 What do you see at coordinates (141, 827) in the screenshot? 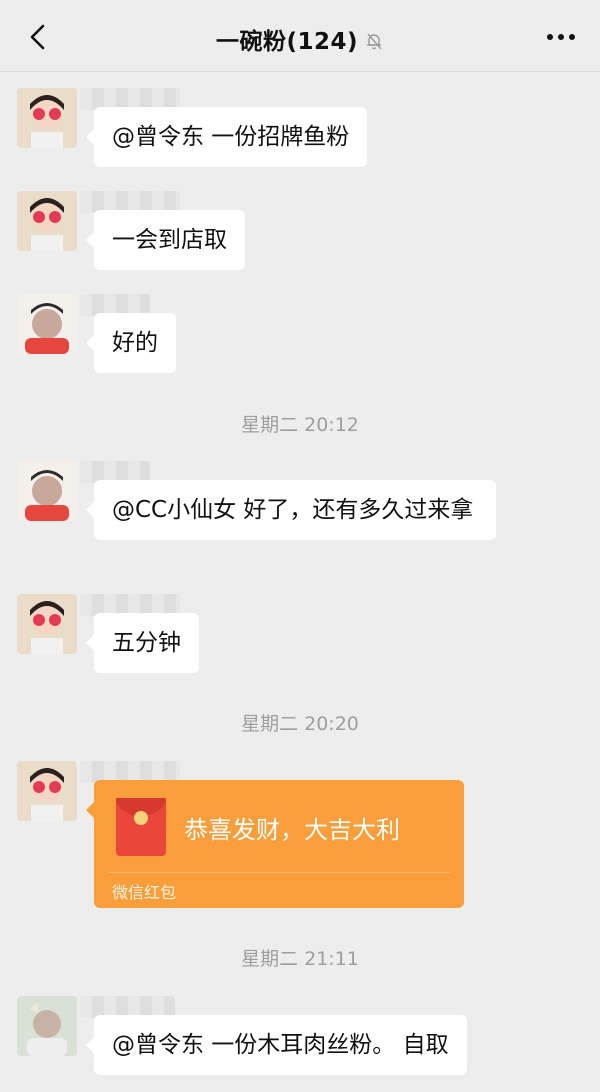
I see `red-envelope-icon` at bounding box center [141, 827].